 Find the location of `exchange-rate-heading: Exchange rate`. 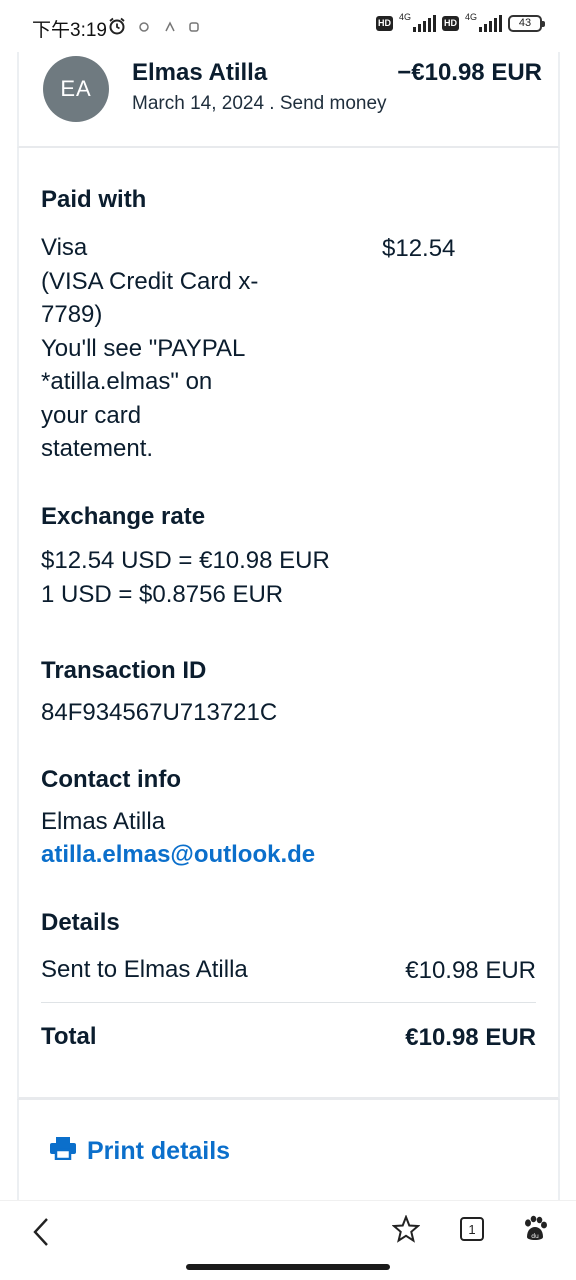

exchange-rate-heading: Exchange rate is located at coordinates (123, 516).